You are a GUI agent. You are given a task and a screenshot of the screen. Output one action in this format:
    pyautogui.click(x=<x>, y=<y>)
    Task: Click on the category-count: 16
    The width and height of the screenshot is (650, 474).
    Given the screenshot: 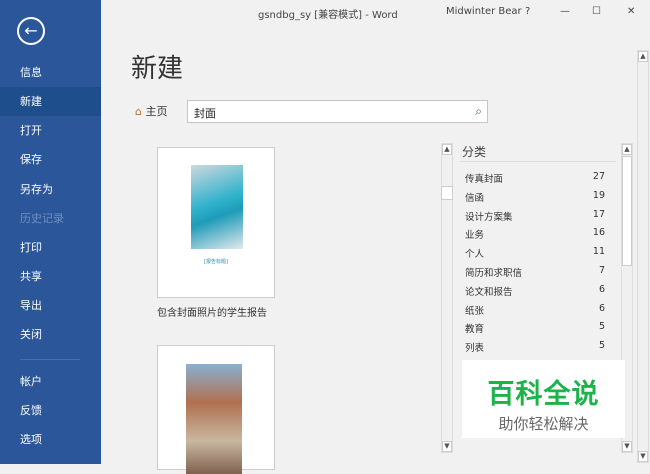 What is the action you would take?
    pyautogui.click(x=598, y=233)
    